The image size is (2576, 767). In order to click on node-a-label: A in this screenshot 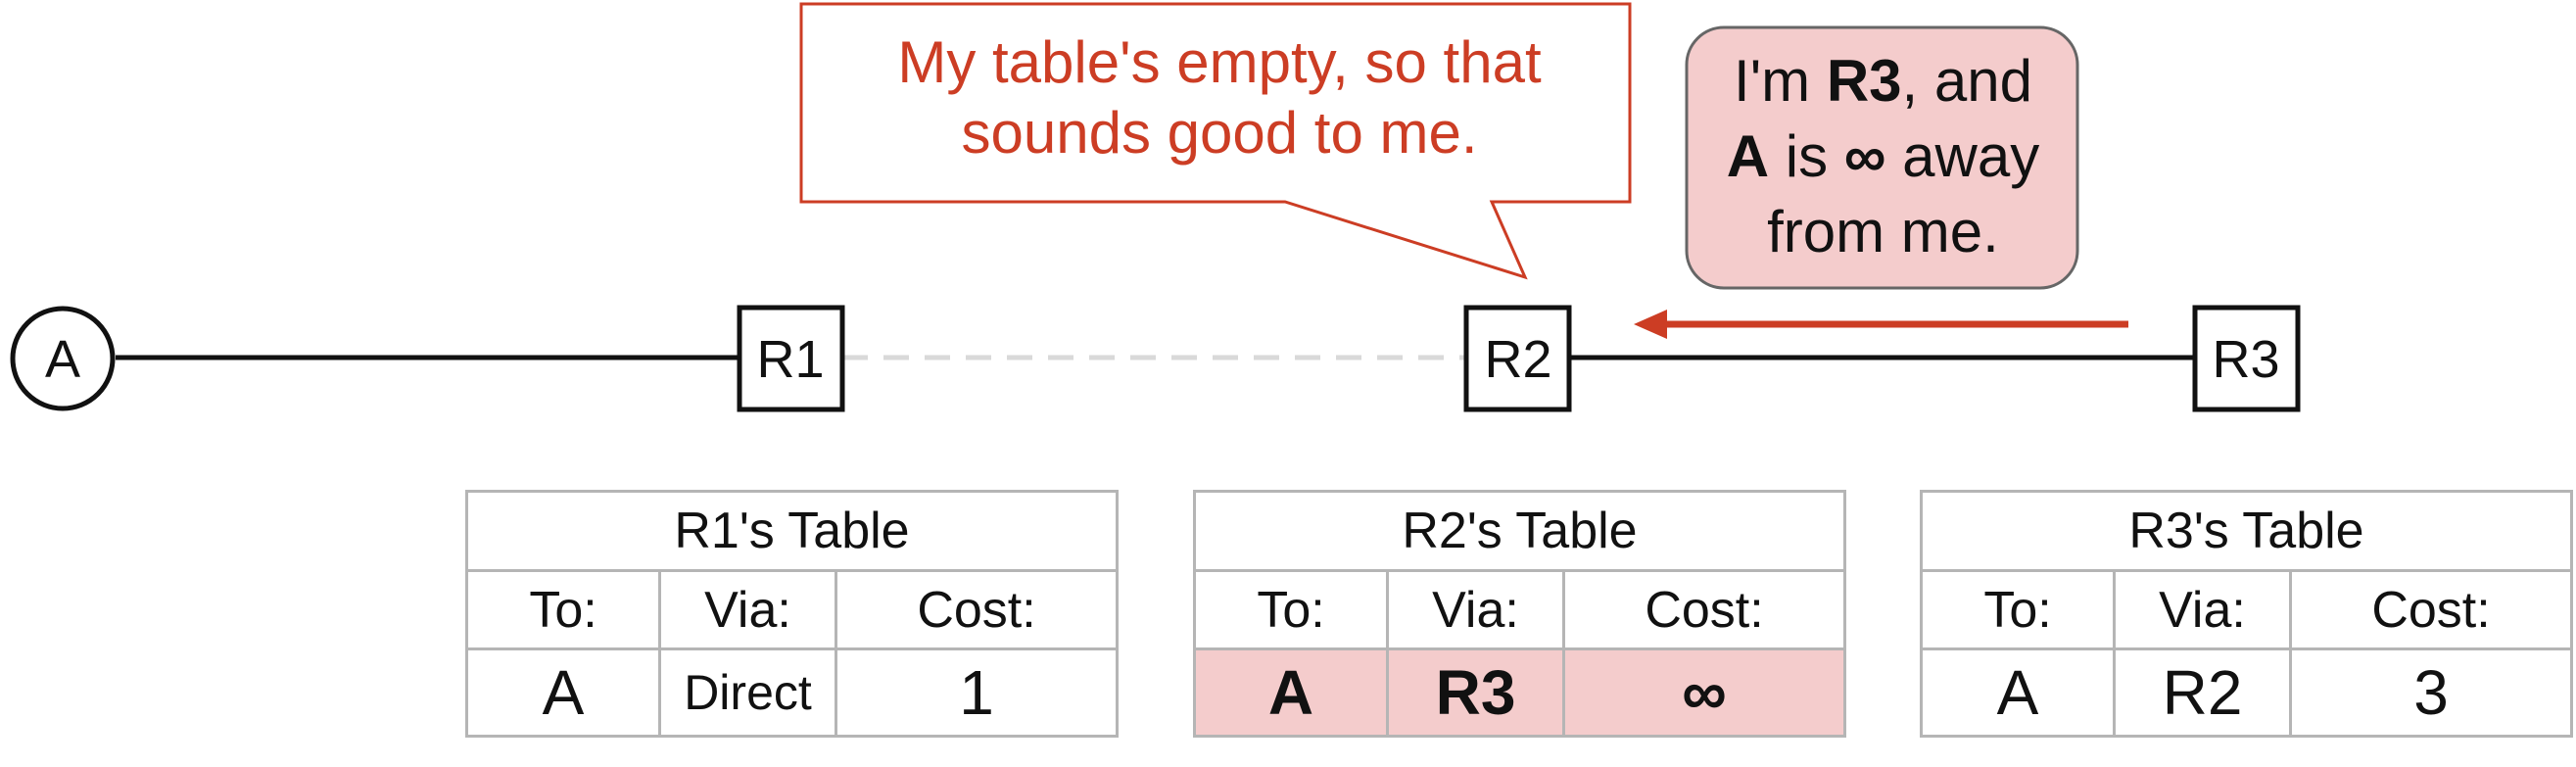, I will do `click(63, 359)`.